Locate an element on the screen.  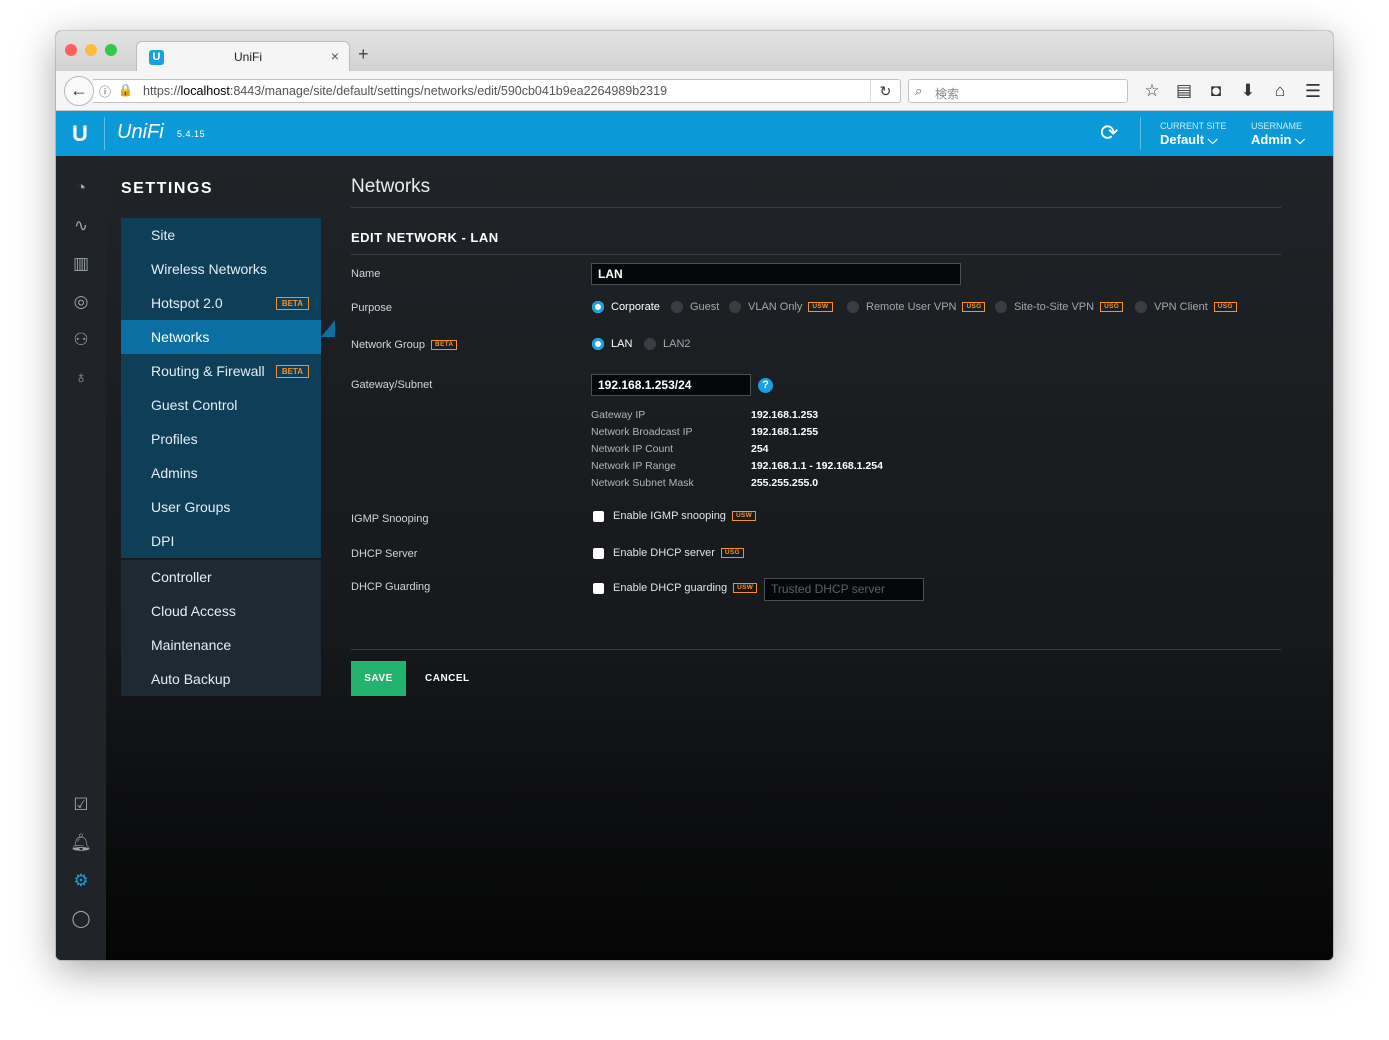
broadcast-ip-label: Network Broadcast IP is located at coordinates (642, 432).